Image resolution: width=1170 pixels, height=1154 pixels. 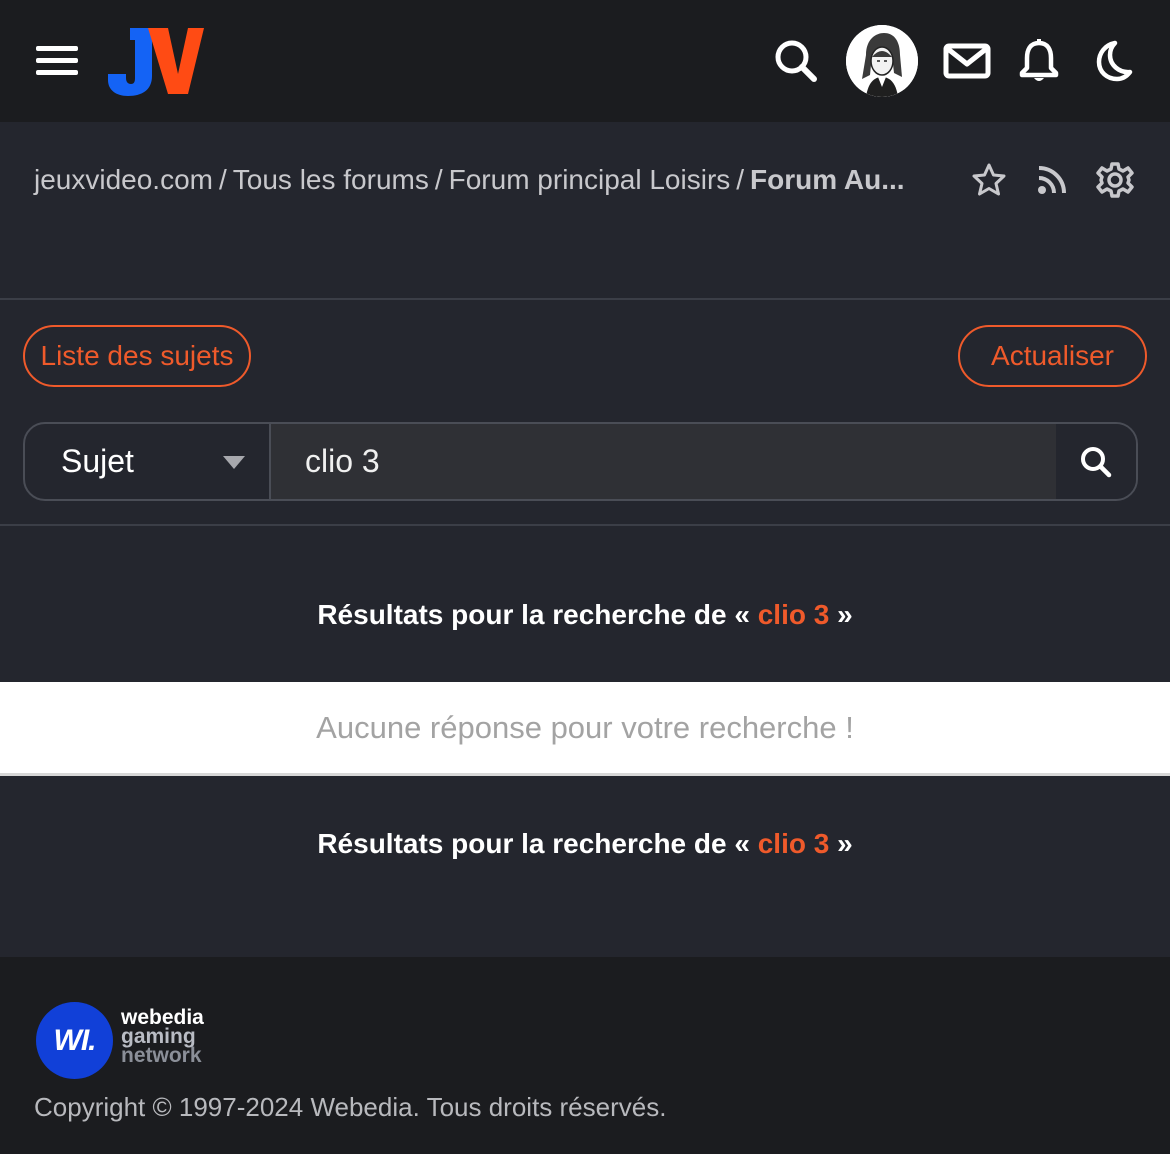 I want to click on avatar, so click(x=882, y=61).